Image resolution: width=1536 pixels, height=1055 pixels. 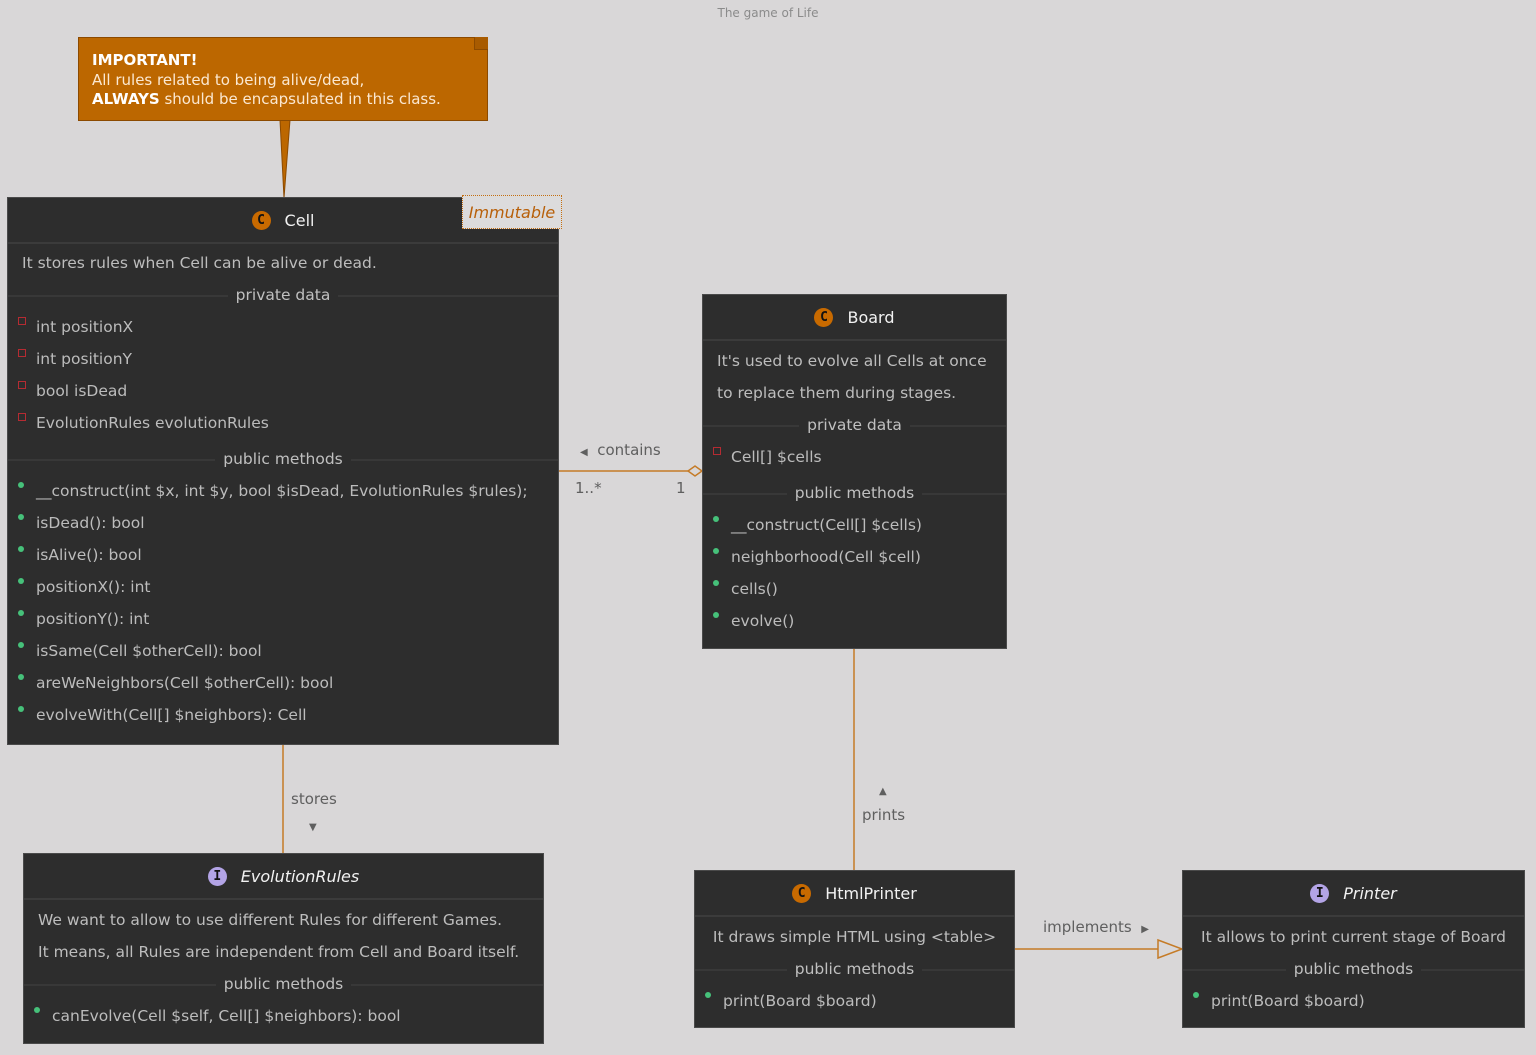 What do you see at coordinates (826, 525) in the screenshot?
I see `method-text: __construct(Cell[] $cells)` at bounding box center [826, 525].